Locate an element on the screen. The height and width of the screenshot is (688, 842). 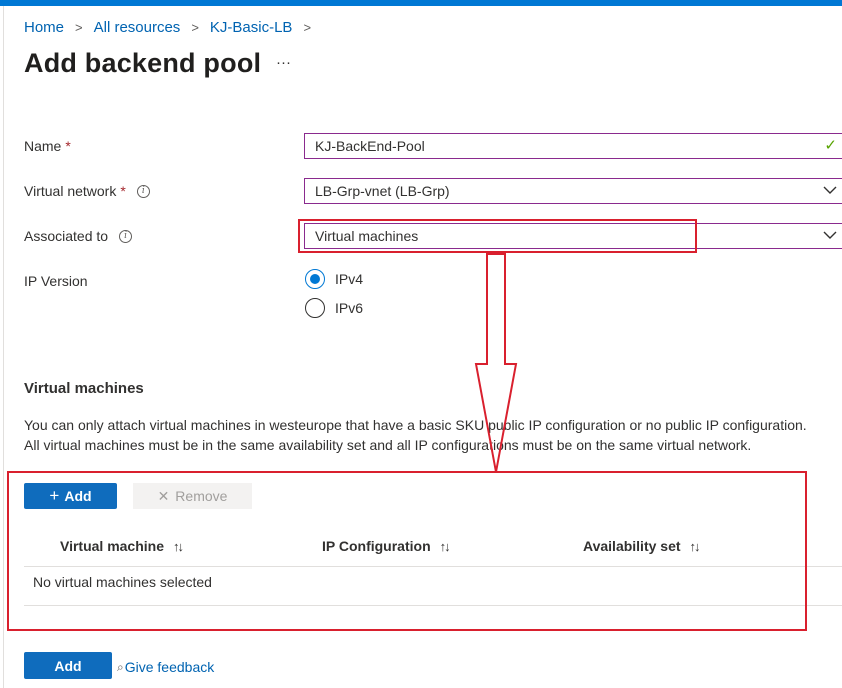
close-icon: ✕ is located at coordinates (163, 495).